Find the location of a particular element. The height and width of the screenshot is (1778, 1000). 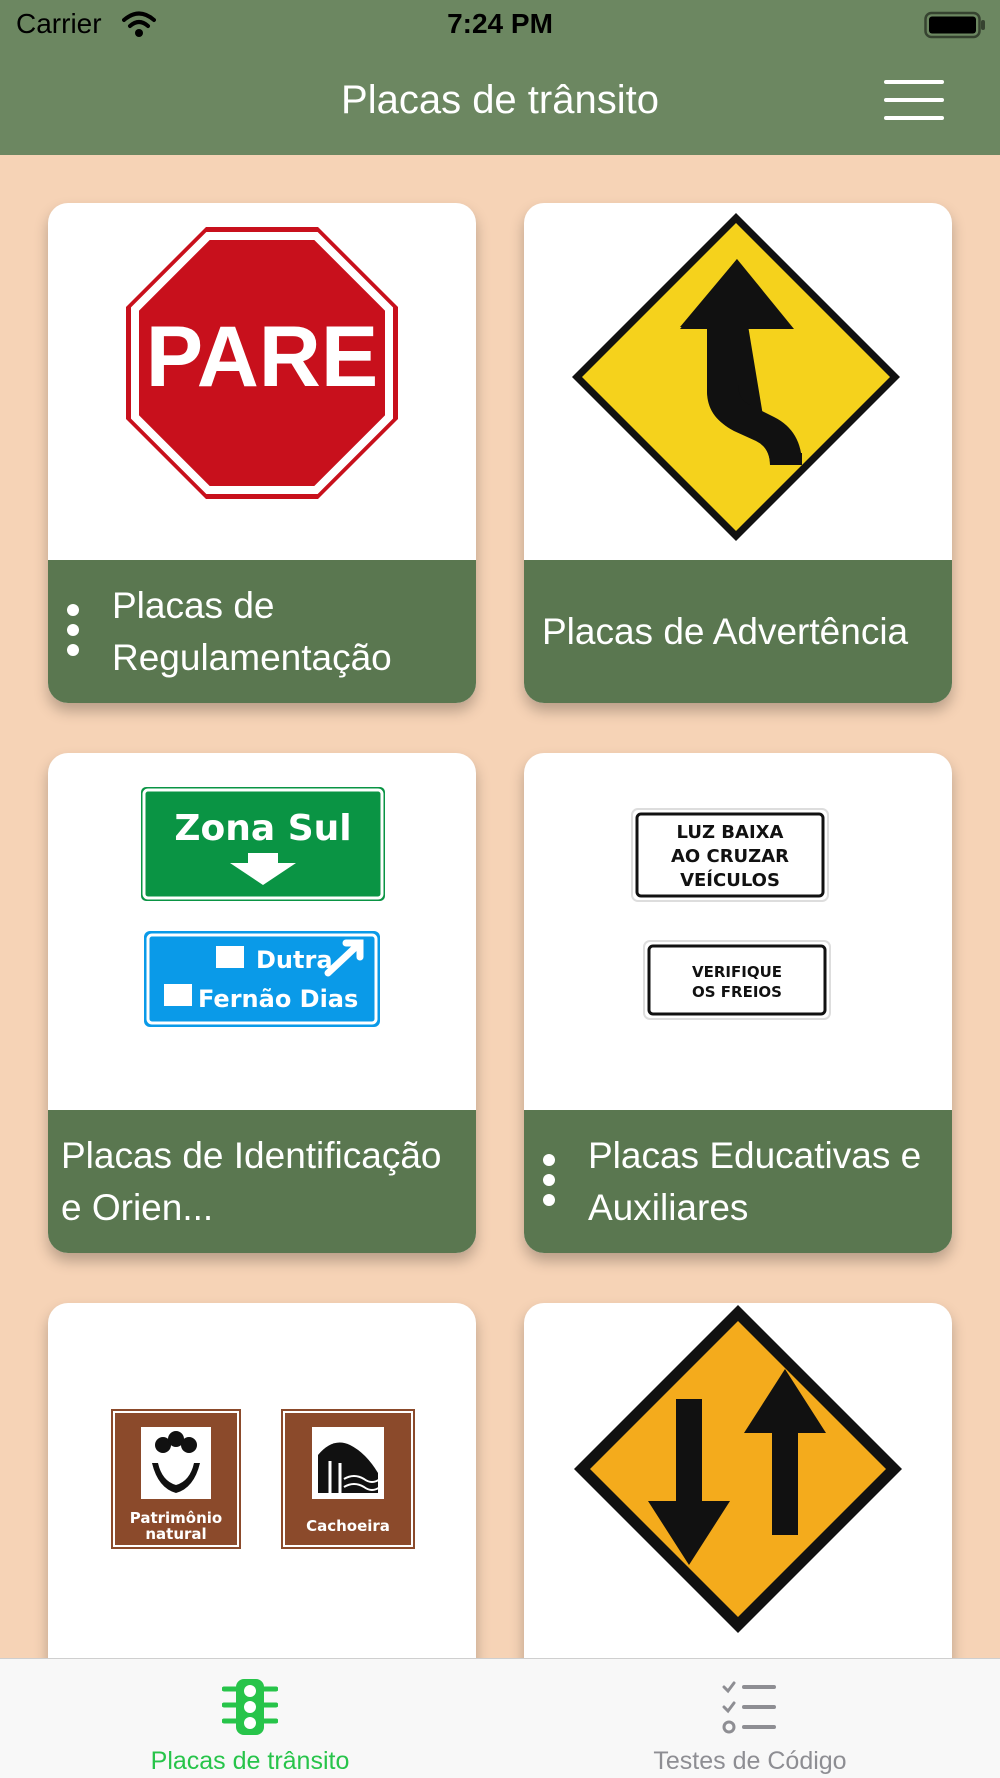

tourist-signs-image: Patrimônio natural Cachoeira is located at coordinates (262, 1481).